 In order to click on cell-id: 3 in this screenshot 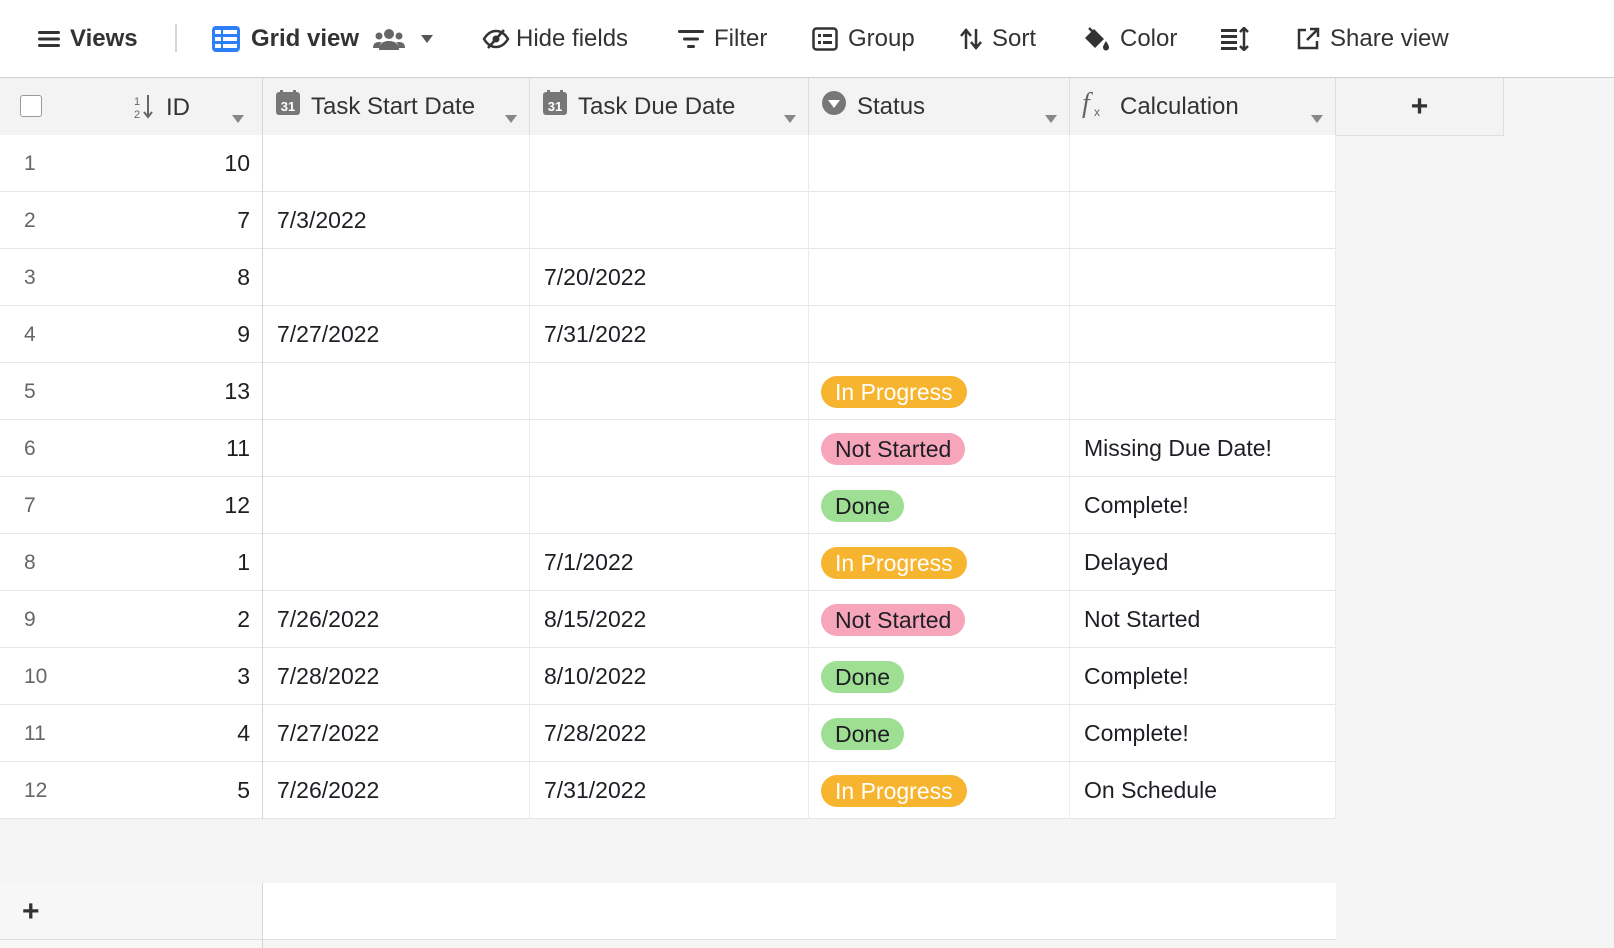, I will do `click(196, 676)`.